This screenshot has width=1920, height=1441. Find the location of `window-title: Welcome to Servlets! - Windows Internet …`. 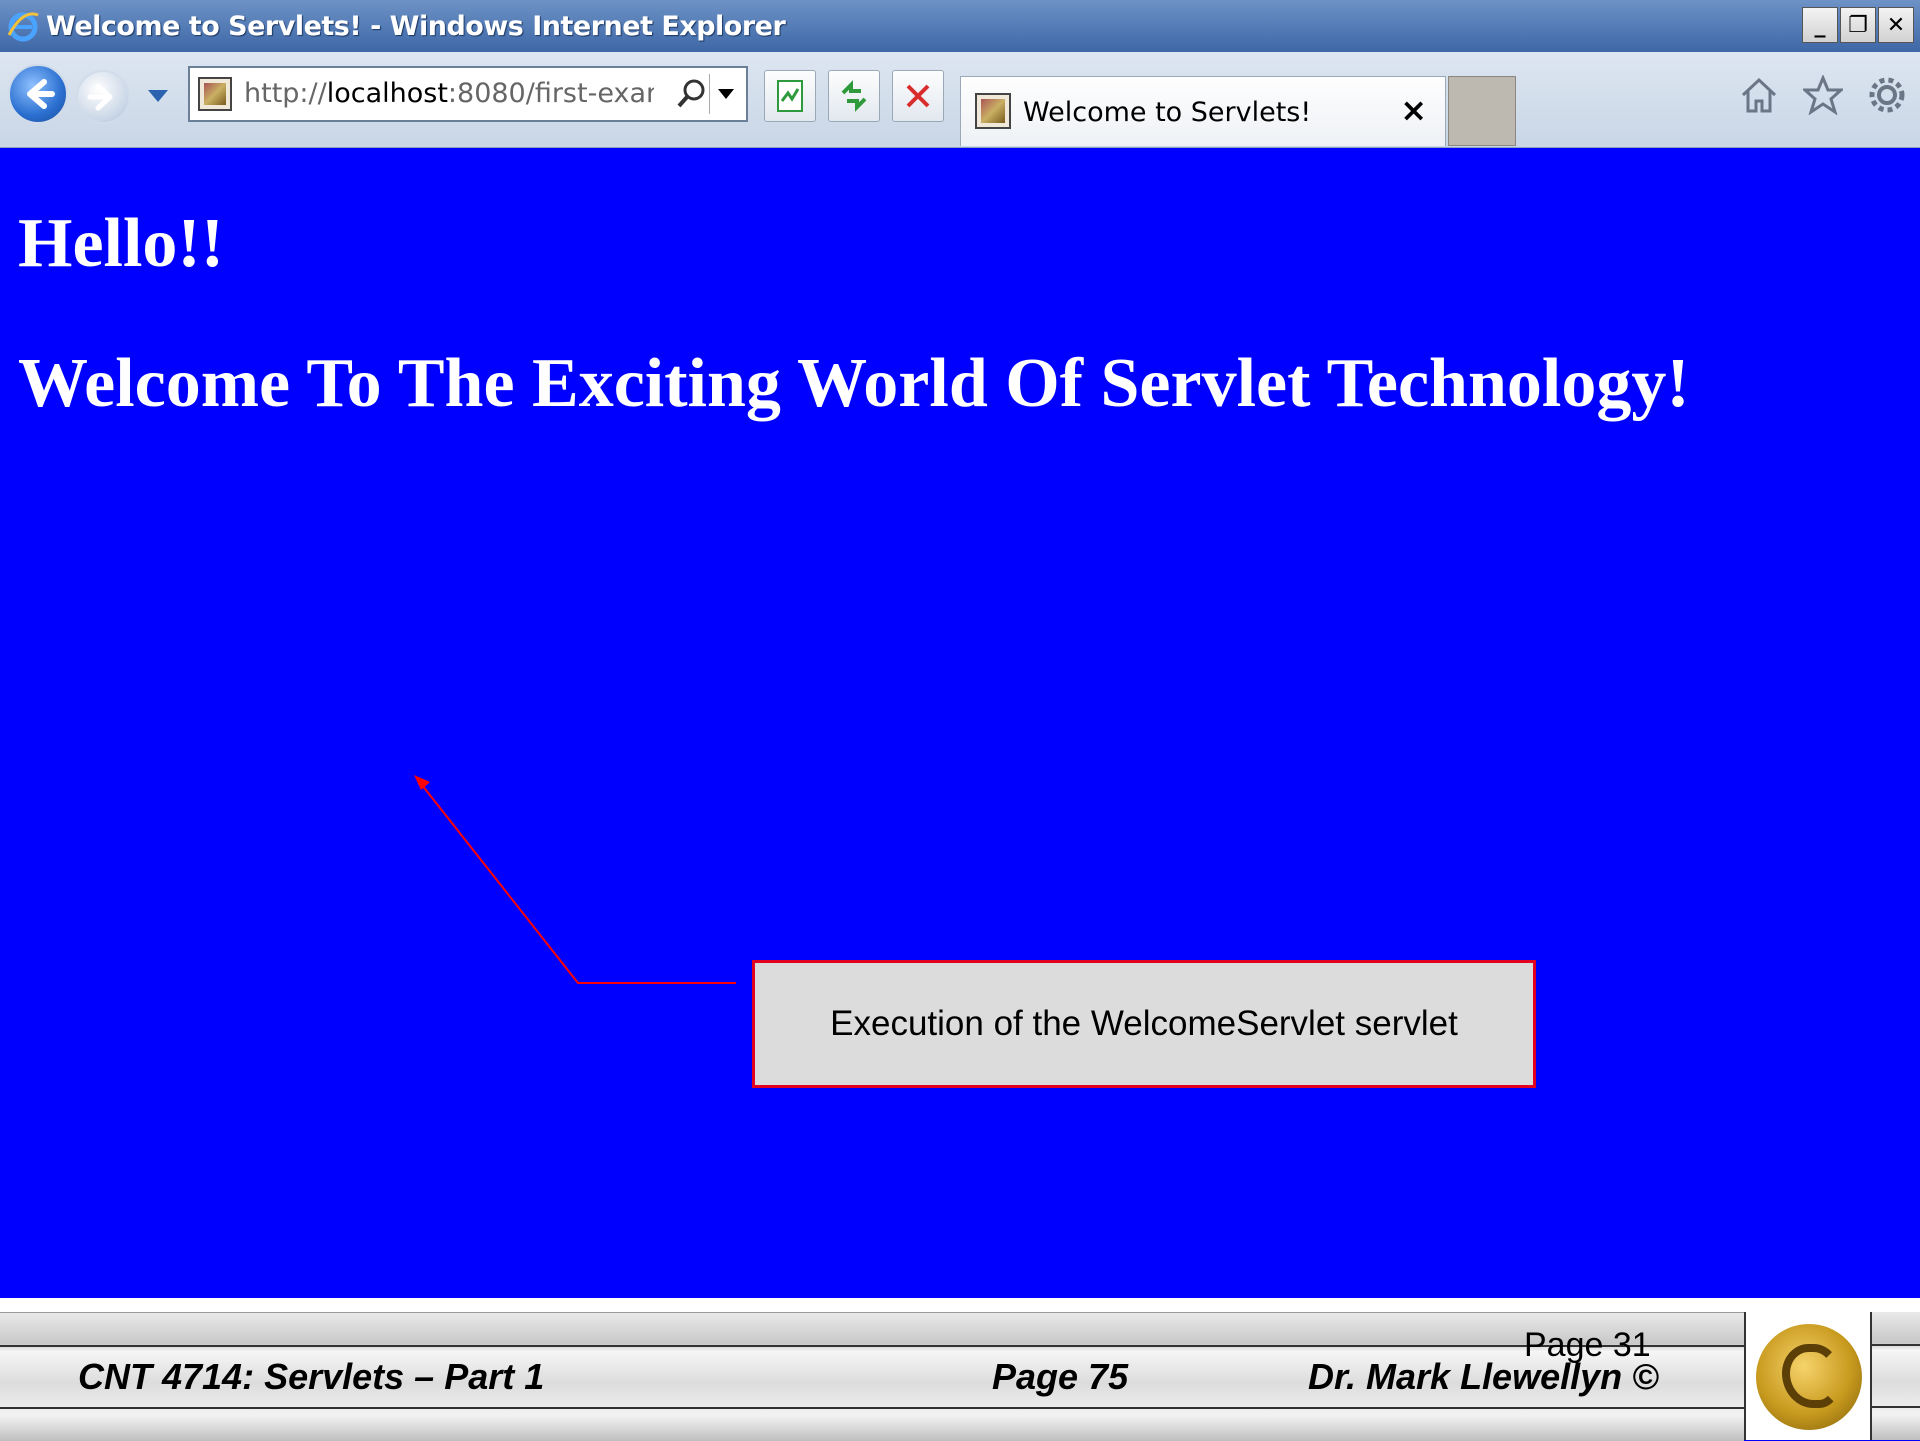

window-title: Welcome to Servlets! - Windows Internet … is located at coordinates (416, 26).